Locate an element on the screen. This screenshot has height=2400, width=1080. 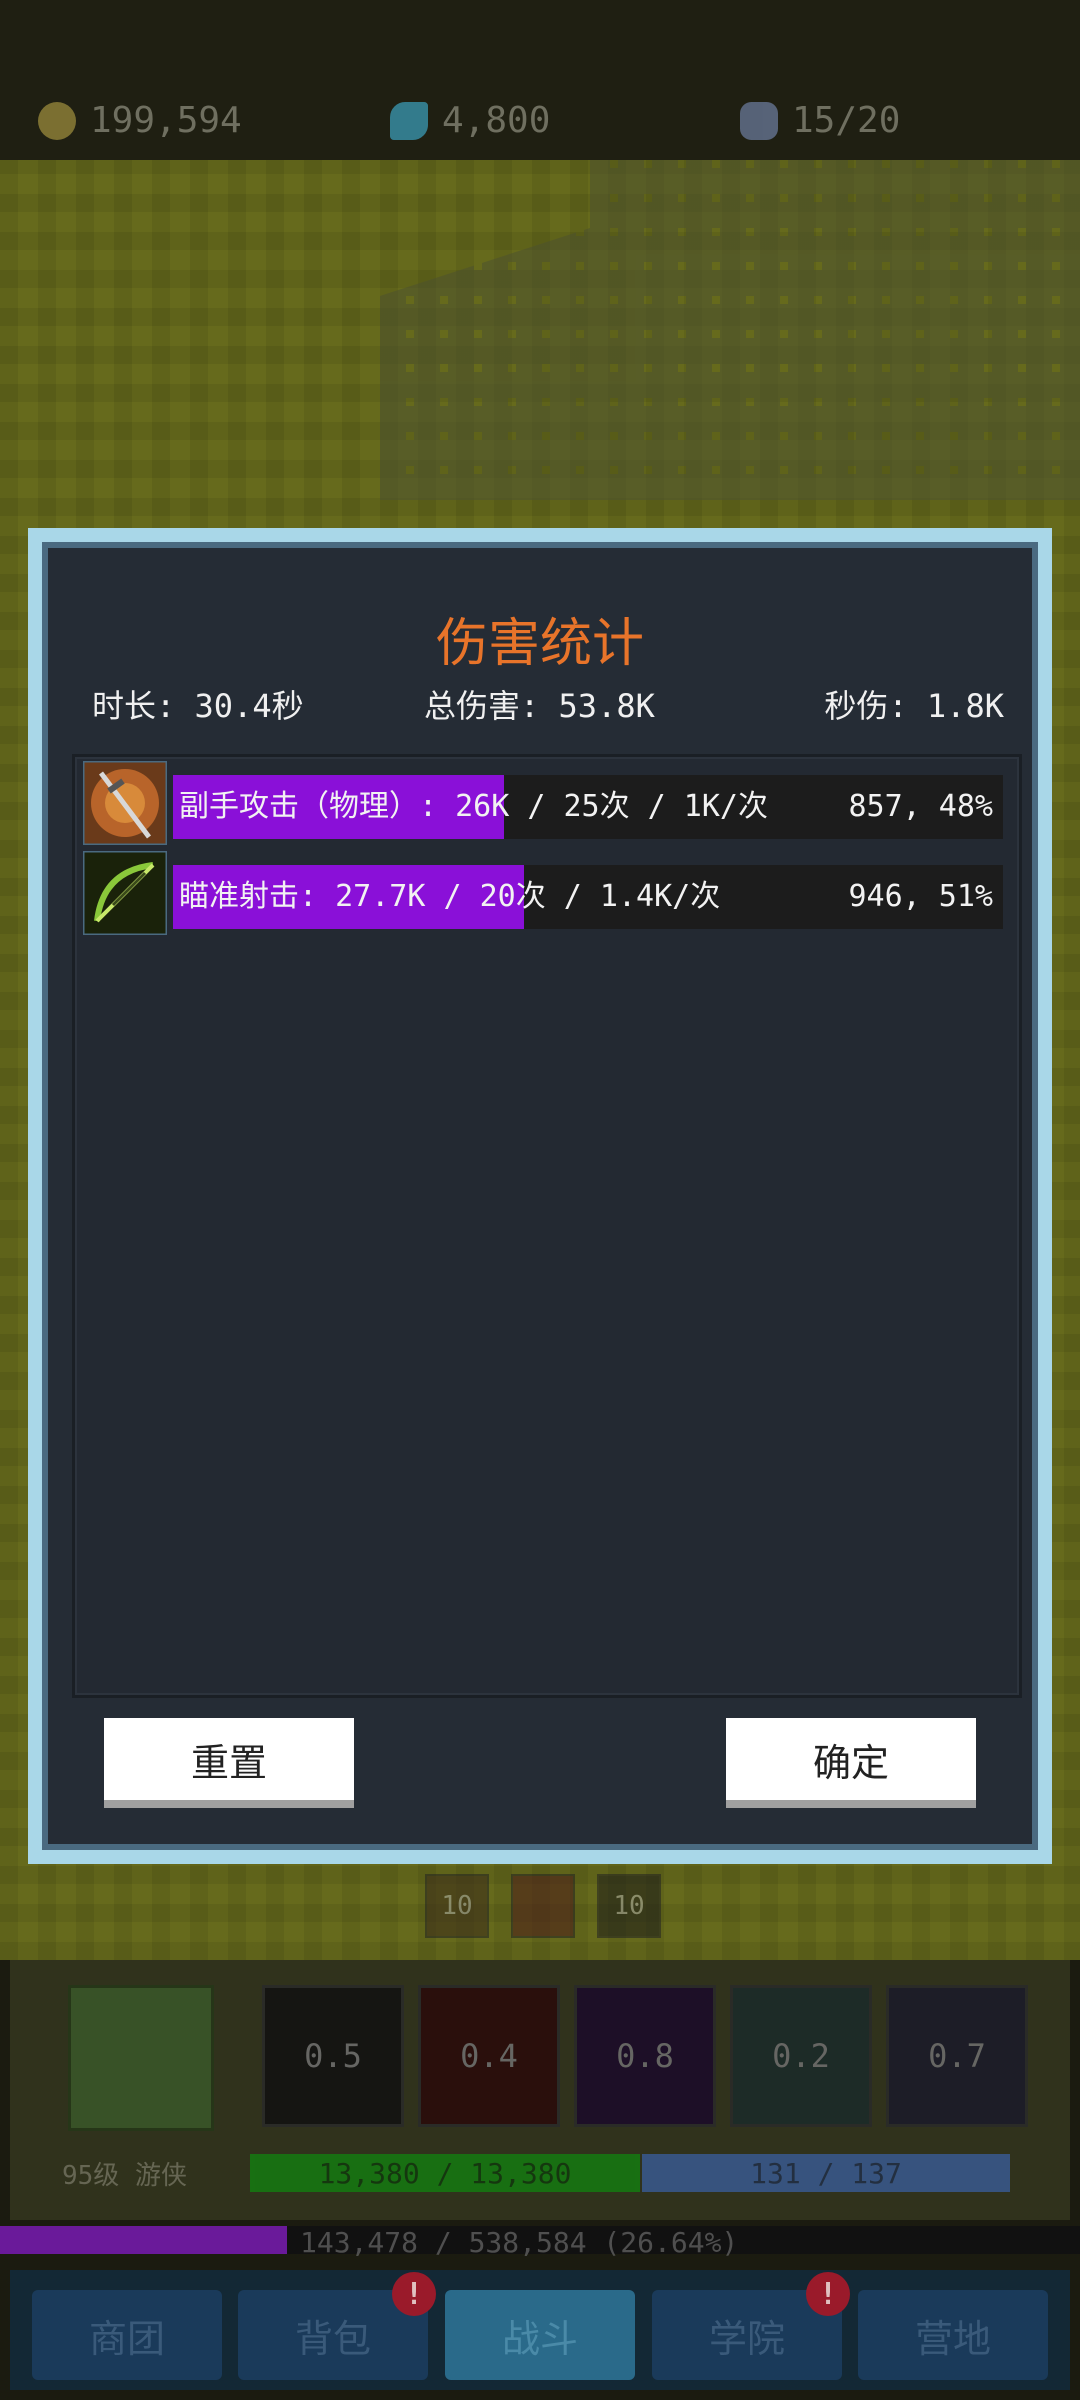
skill-slot-2: 0.4 is located at coordinates (489, 2056).